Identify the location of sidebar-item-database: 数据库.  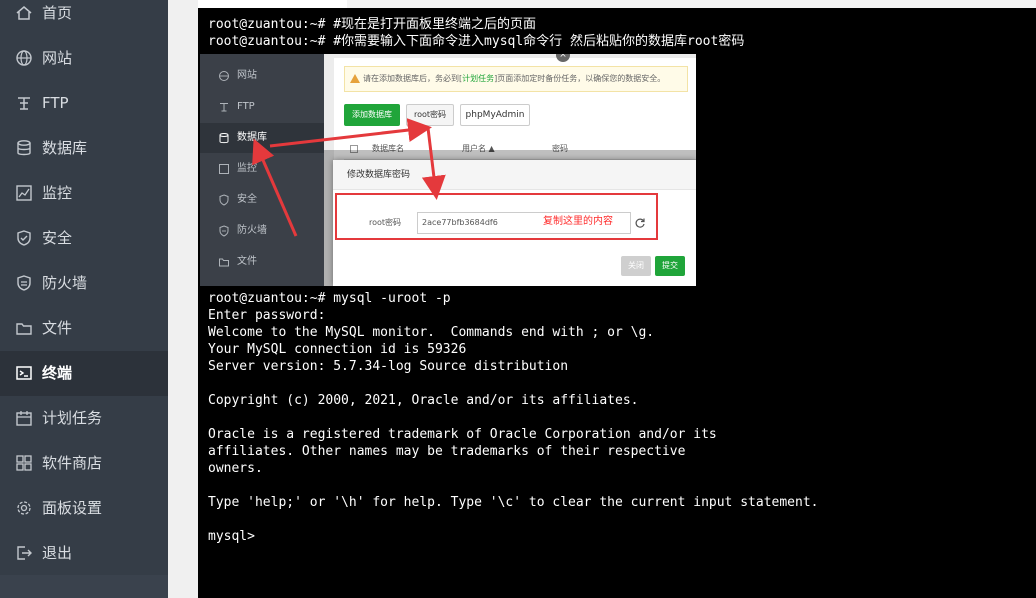
(84, 148).